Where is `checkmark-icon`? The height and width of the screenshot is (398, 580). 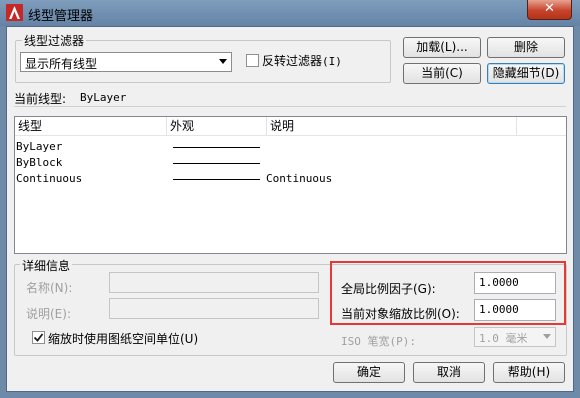 checkmark-icon is located at coordinates (38, 337).